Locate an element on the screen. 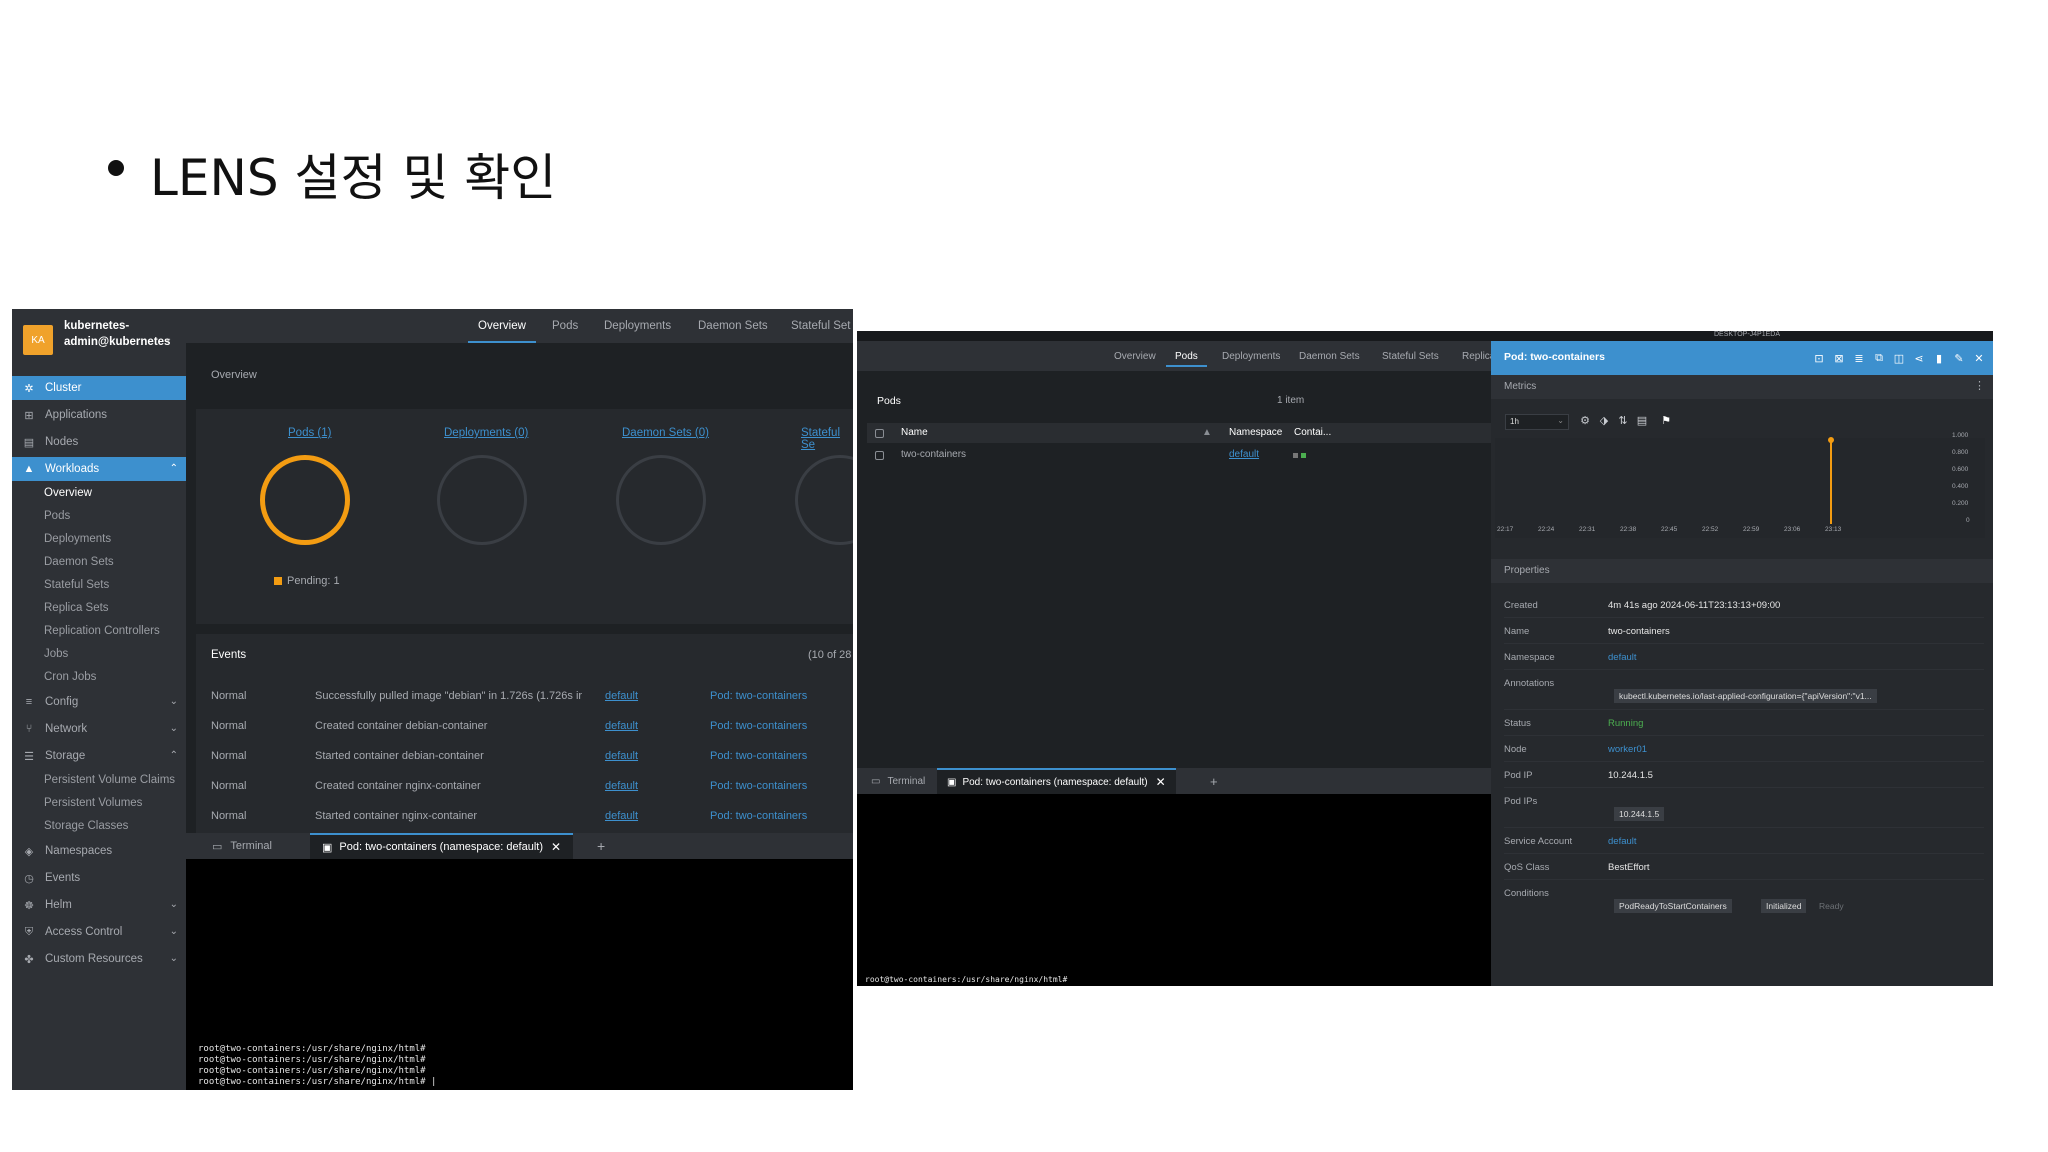 This screenshot has width=2048, height=1152. delete-icon: ▮ is located at coordinates (1939, 358).